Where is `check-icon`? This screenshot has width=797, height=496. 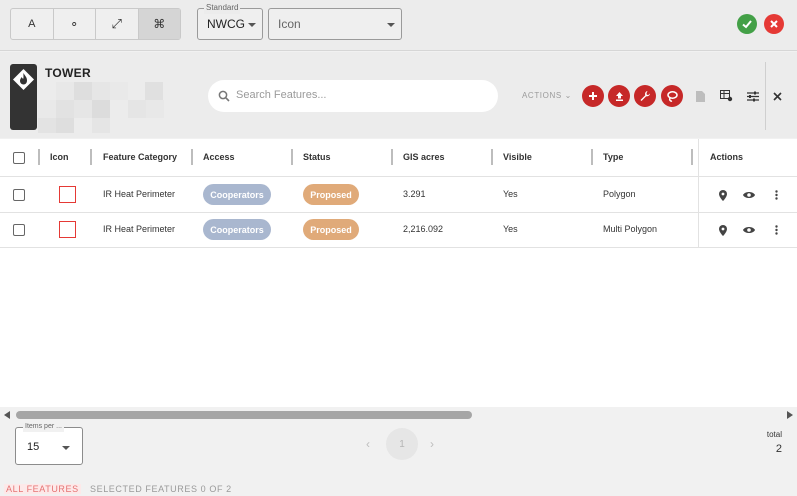 check-icon is located at coordinates (747, 24).